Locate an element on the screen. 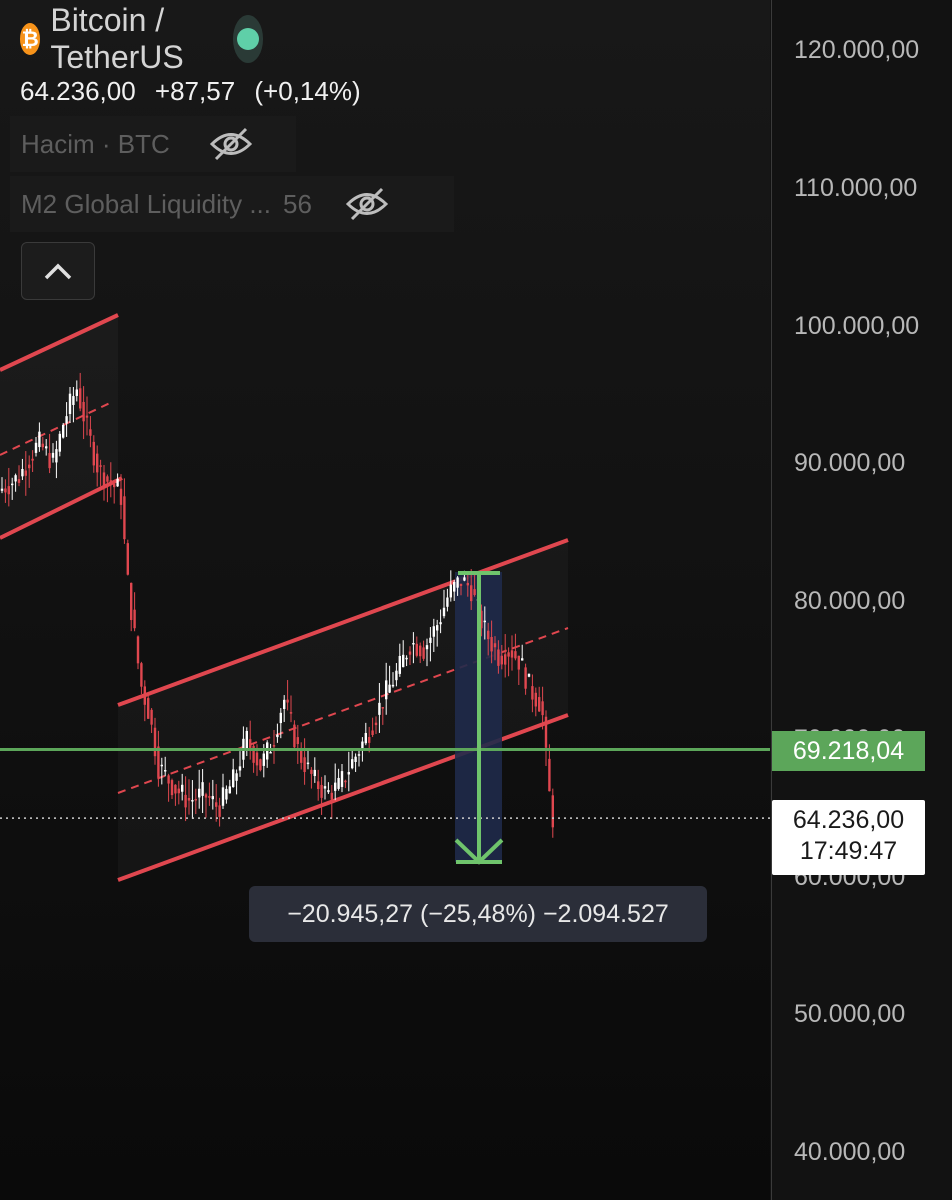 This screenshot has width=952, height=1200. axis-label: 80.000,00 is located at coordinates (850, 601).